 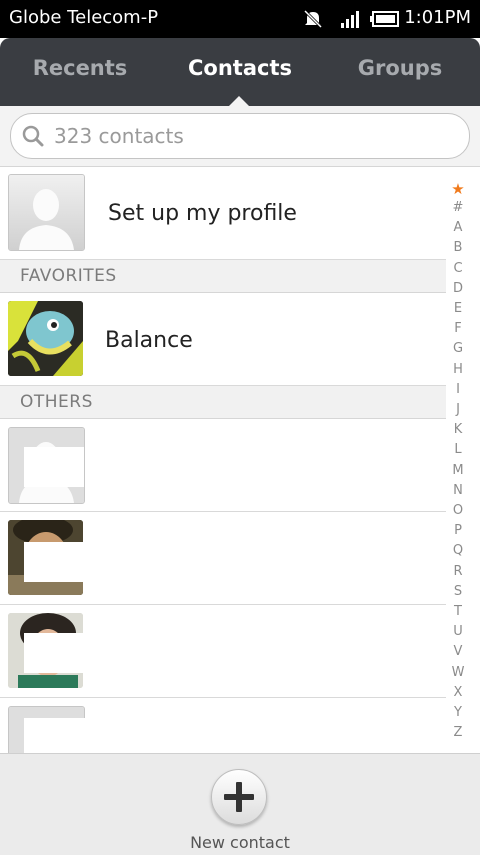 What do you see at coordinates (46, 212) in the screenshot?
I see `default-avatar-icon` at bounding box center [46, 212].